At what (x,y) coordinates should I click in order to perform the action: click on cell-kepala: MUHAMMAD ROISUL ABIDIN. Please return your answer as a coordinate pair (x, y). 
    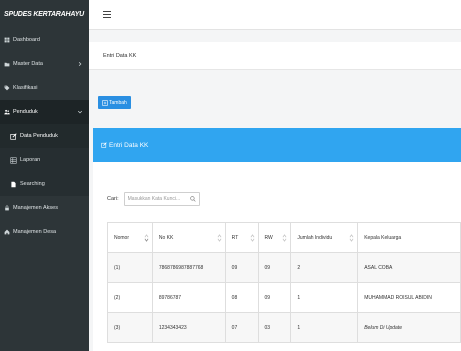
    Looking at the image, I should click on (409, 297).